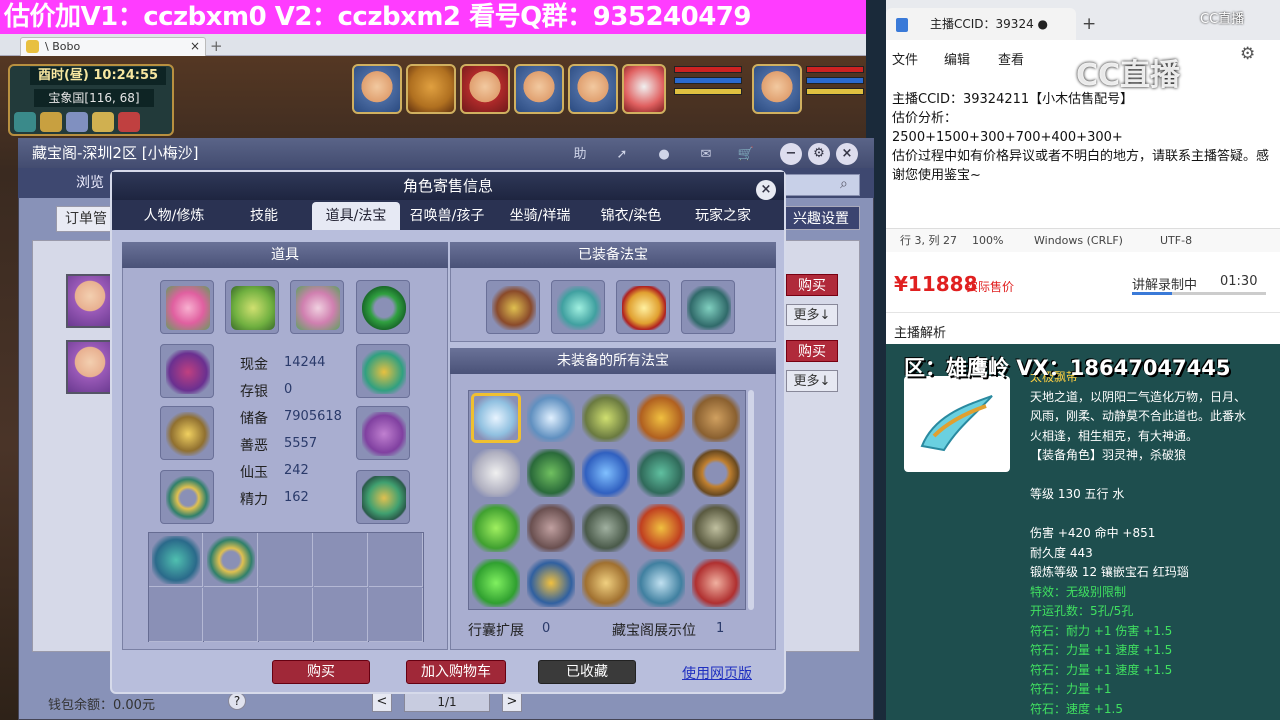 The width and height of the screenshot is (1280, 720). I want to click on record-icon: ●, so click(664, 155).